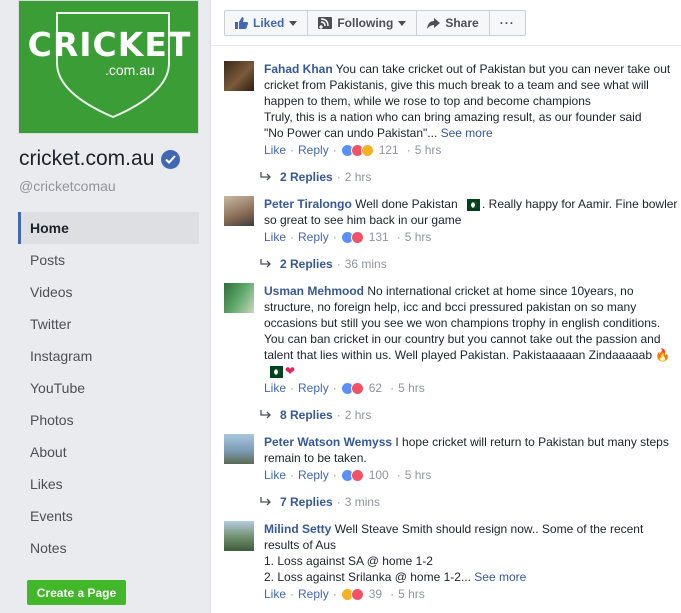  Describe the element at coordinates (306, 415) in the screenshot. I see `replies-count: 8 Replies` at that location.